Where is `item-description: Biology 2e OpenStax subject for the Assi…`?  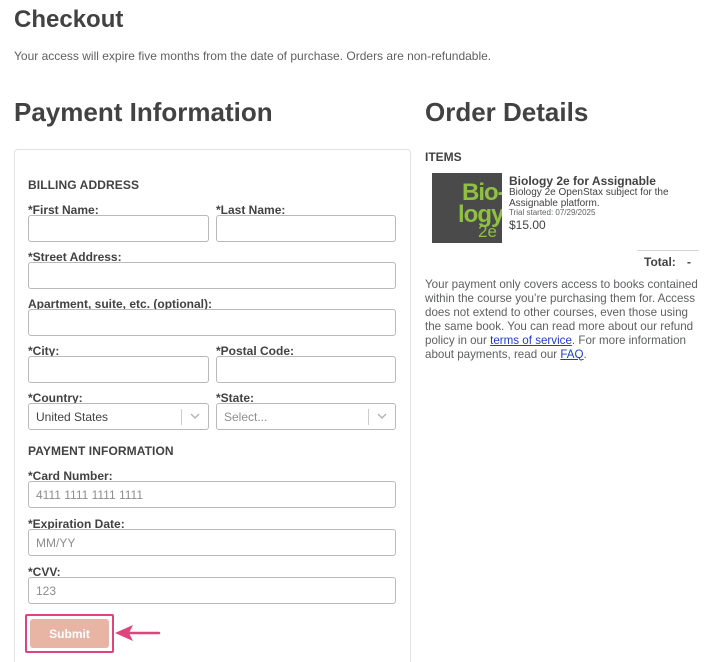
item-description: Biology 2e OpenStax subject for the Assi… is located at coordinates (589, 198).